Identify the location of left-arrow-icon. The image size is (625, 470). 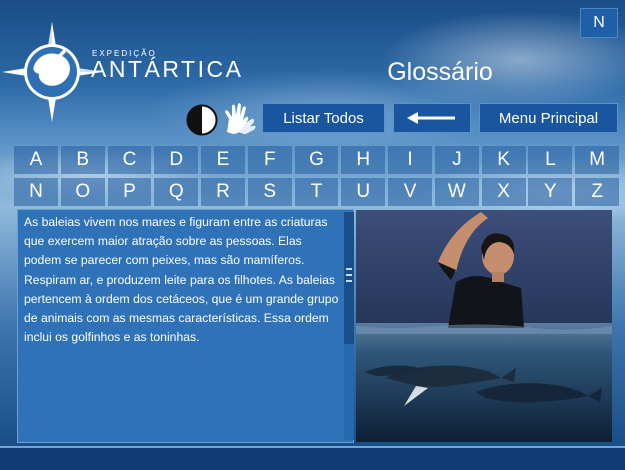
(431, 118).